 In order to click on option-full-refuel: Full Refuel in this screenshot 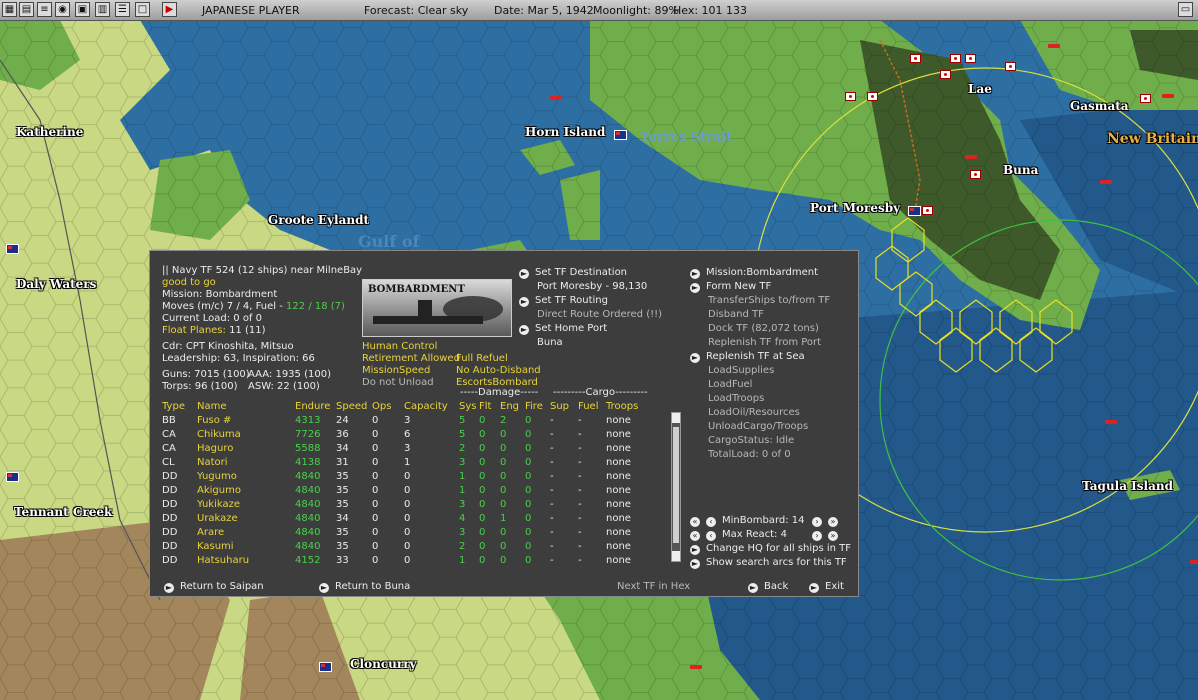, I will do `click(482, 359)`.